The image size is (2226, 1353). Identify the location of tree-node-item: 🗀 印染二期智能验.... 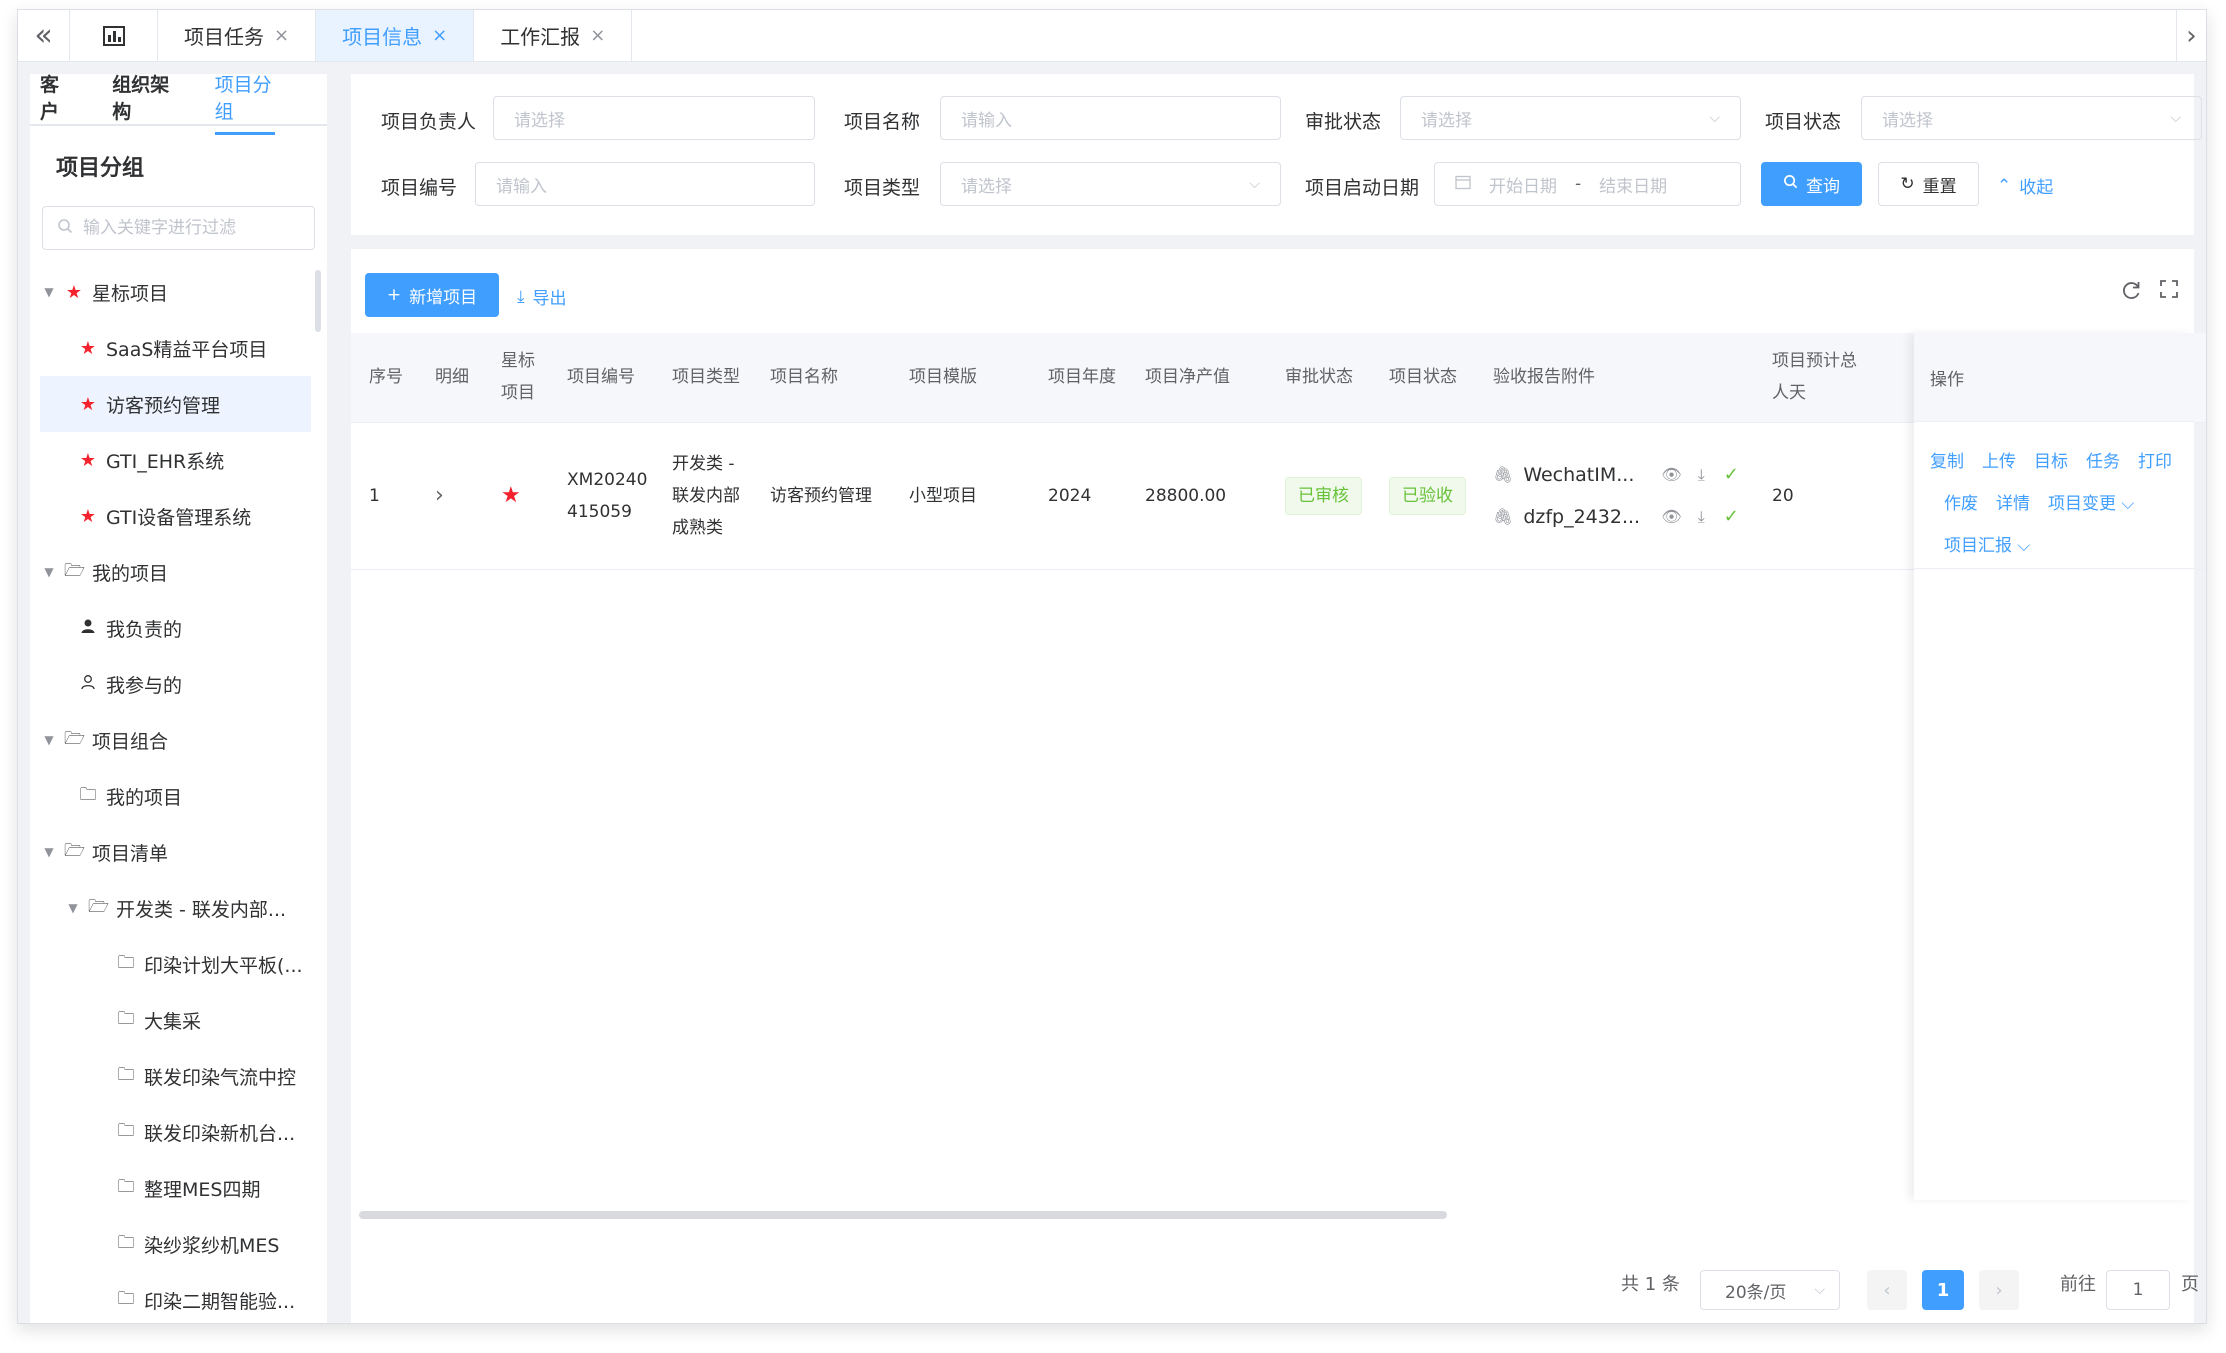
(175, 1297).